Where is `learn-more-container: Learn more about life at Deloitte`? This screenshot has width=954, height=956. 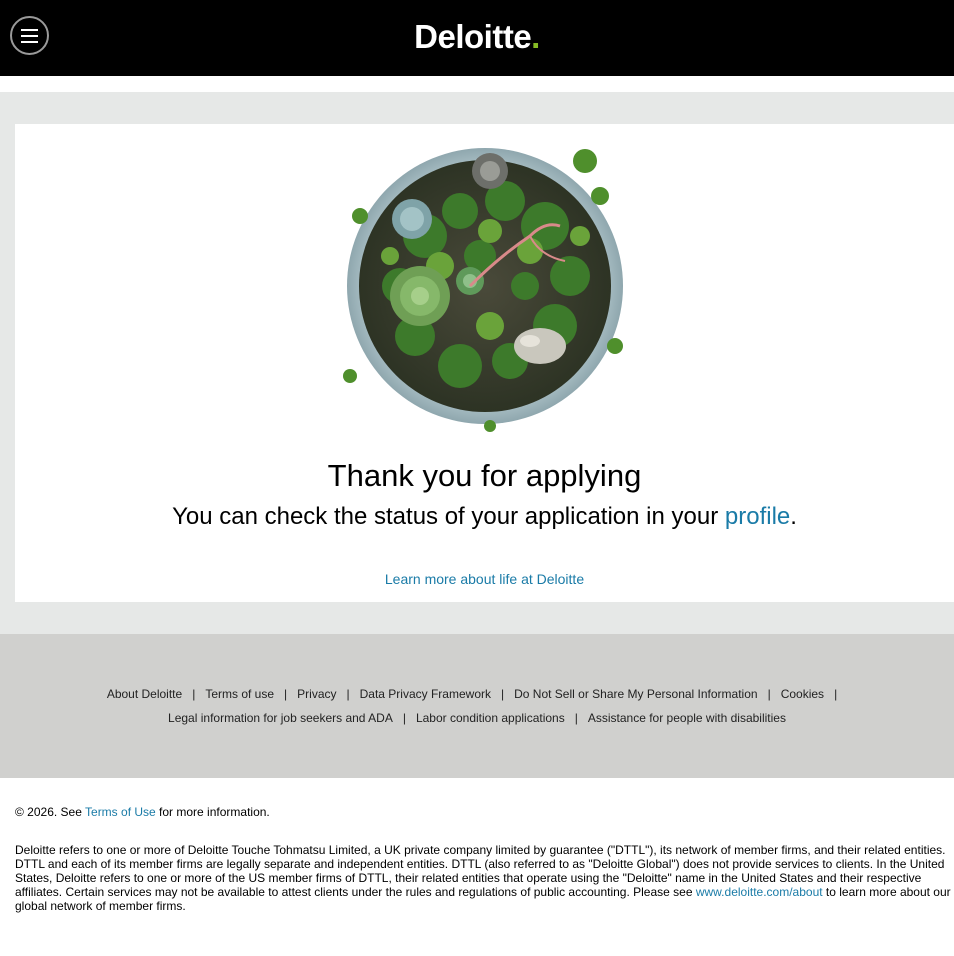 learn-more-container: Learn more about life at Deloitte is located at coordinates (484, 579).